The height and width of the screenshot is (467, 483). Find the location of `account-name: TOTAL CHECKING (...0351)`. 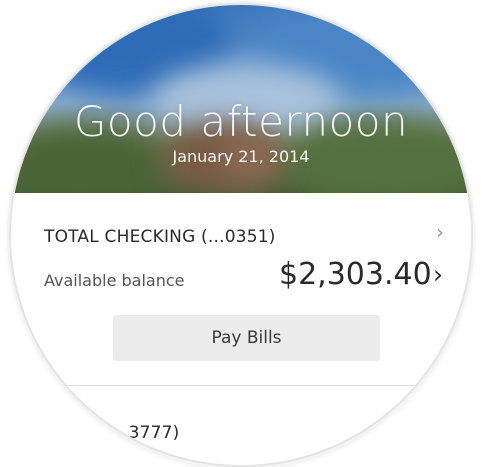

account-name: TOTAL CHECKING (...0351) is located at coordinates (160, 237).